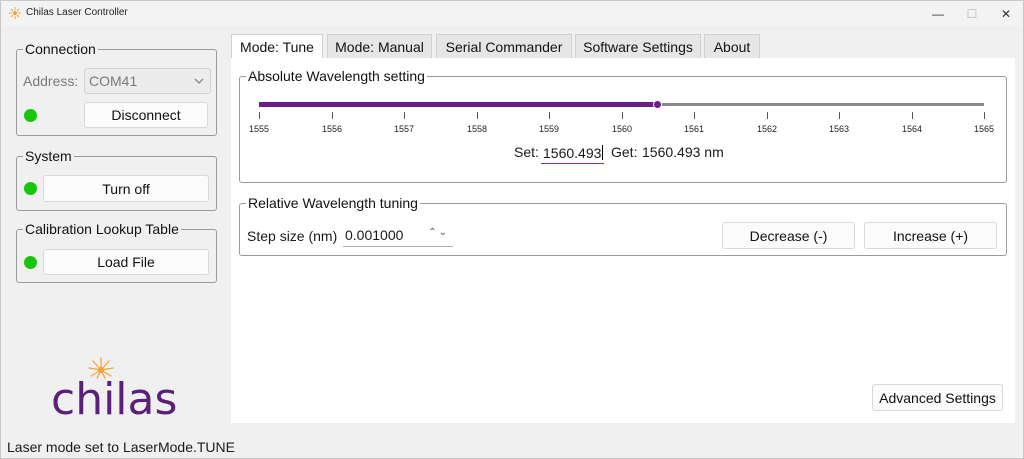  Describe the element at coordinates (683, 152) in the screenshot. I see `get-value: 1560.493 nm` at that location.